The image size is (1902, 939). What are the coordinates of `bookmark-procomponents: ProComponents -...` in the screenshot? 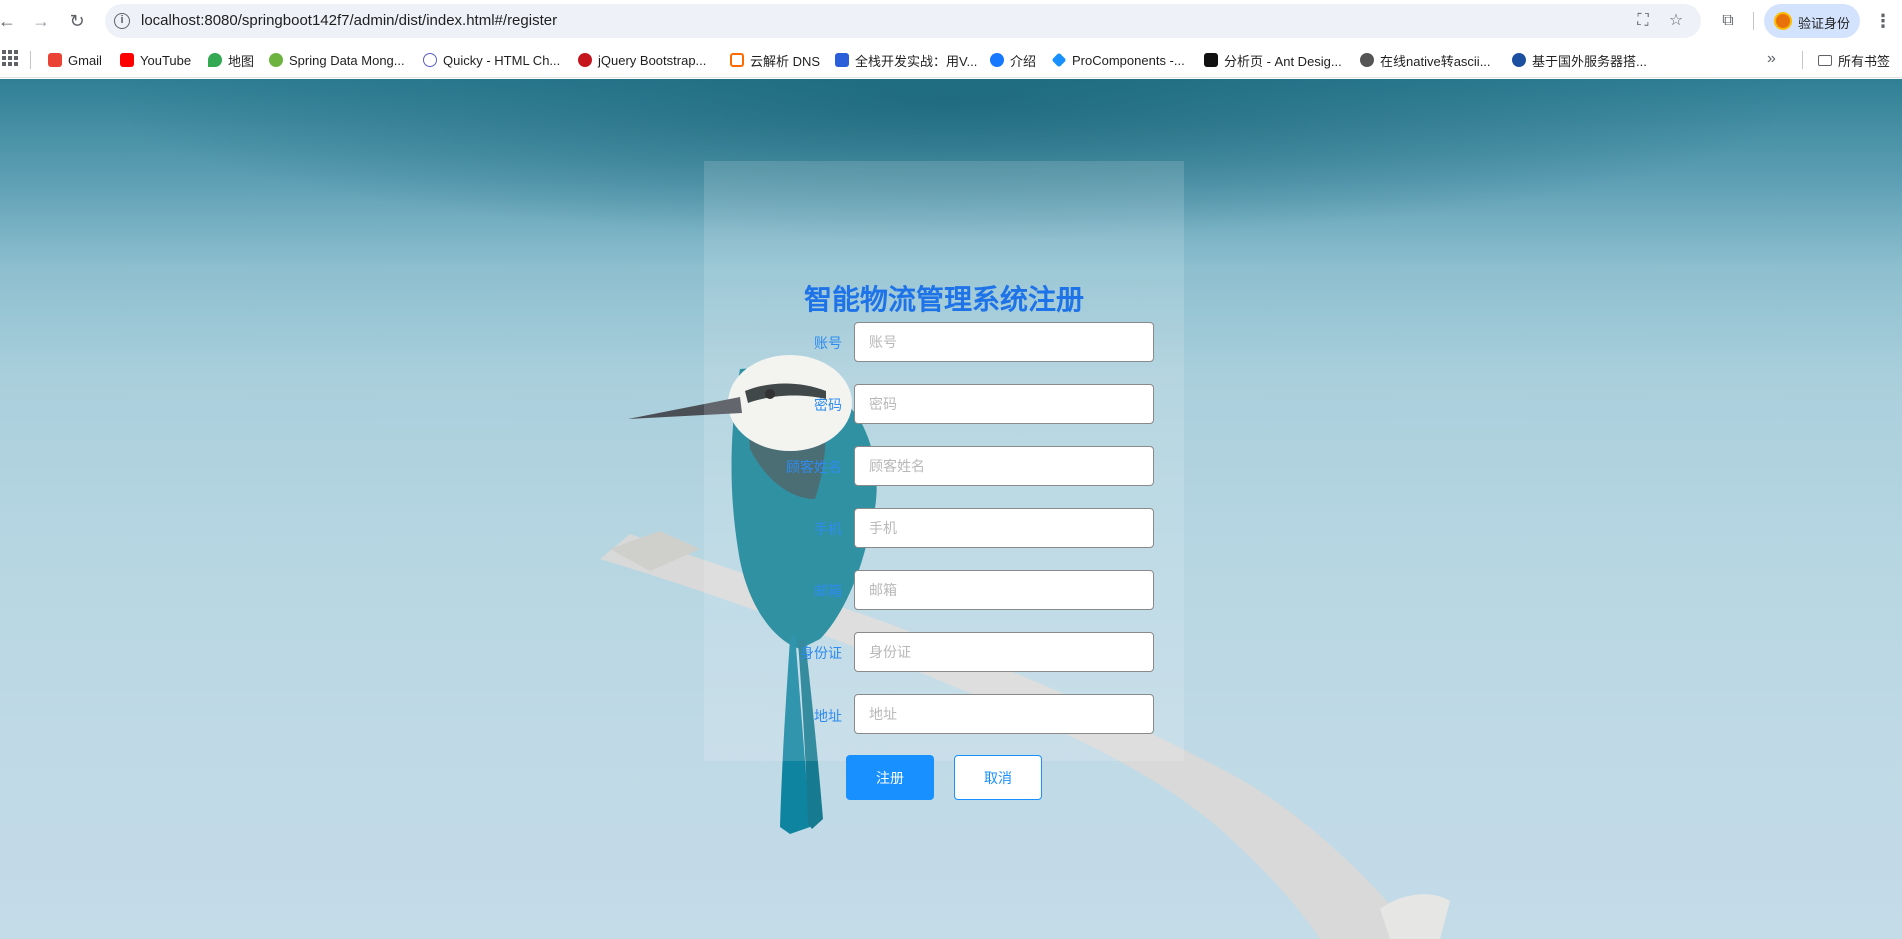 It's located at (1118, 60).